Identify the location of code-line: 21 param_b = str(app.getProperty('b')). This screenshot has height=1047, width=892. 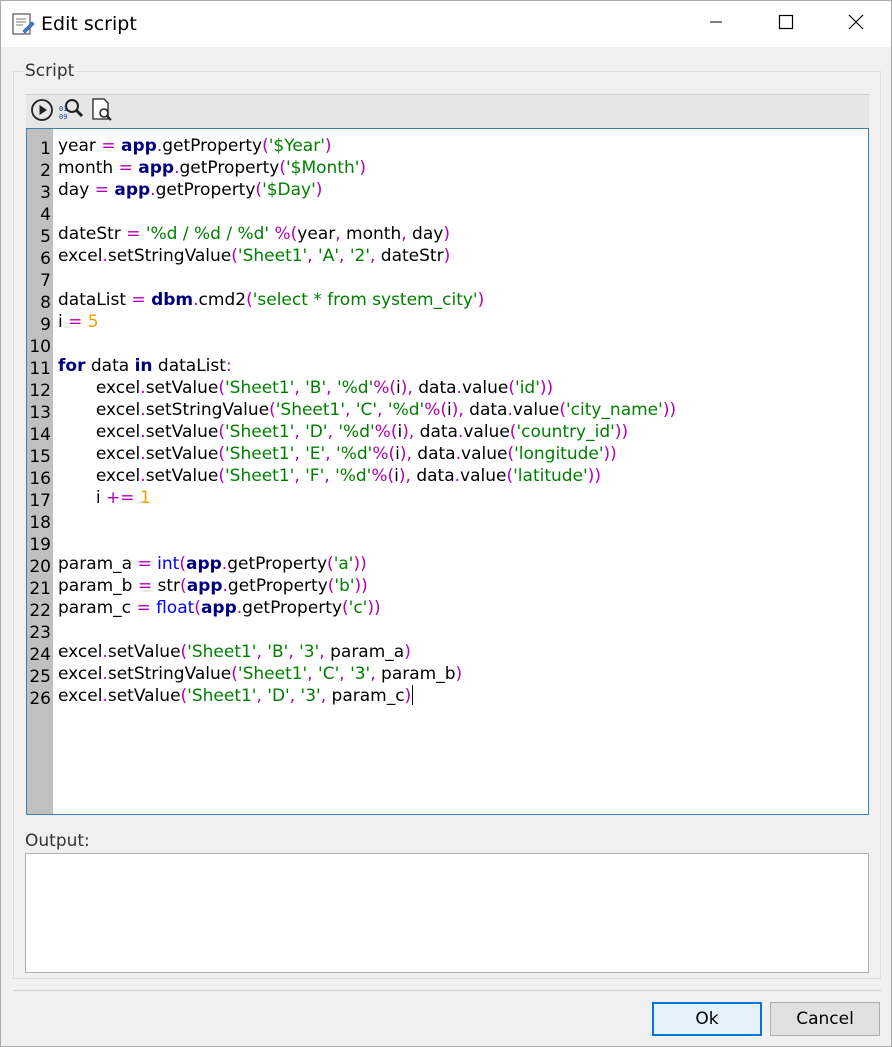
(447, 587).